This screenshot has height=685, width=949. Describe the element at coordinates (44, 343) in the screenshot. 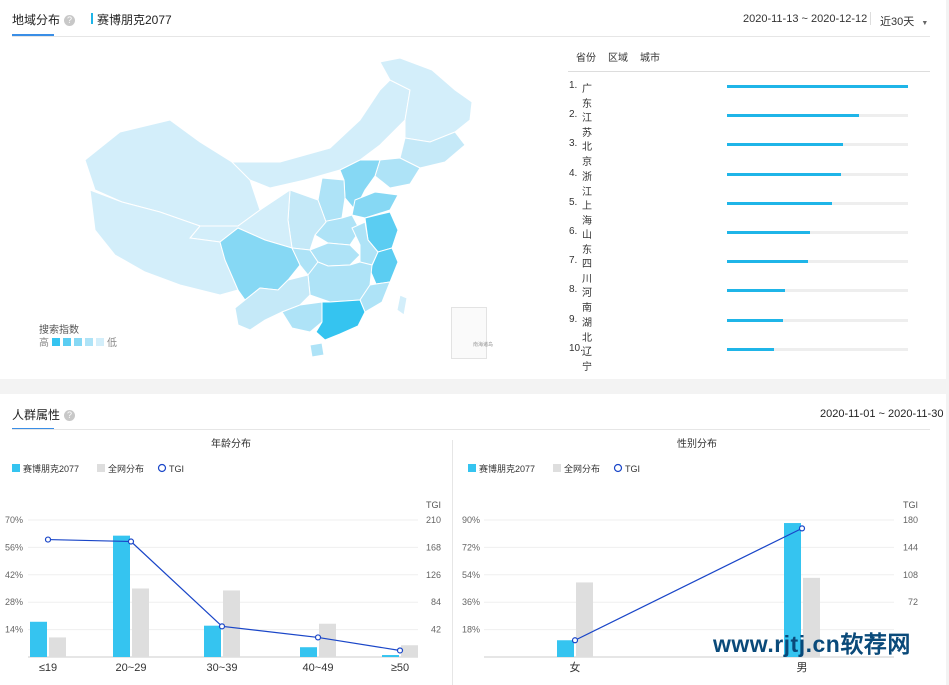

I see `legend-high-label: 高` at that location.